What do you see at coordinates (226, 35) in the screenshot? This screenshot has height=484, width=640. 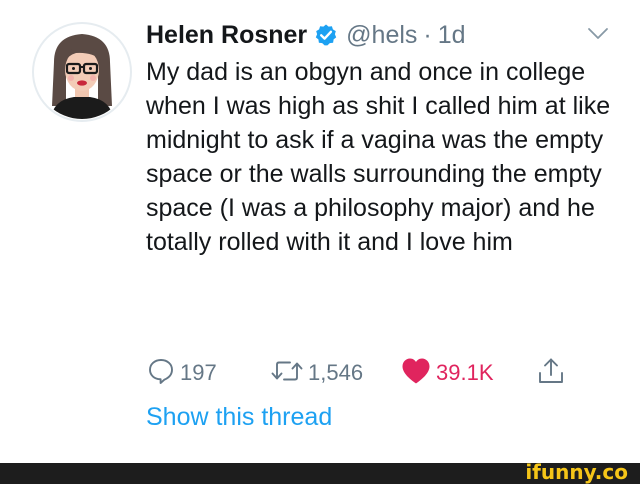 I see `display-name: Helen Rosner` at bounding box center [226, 35].